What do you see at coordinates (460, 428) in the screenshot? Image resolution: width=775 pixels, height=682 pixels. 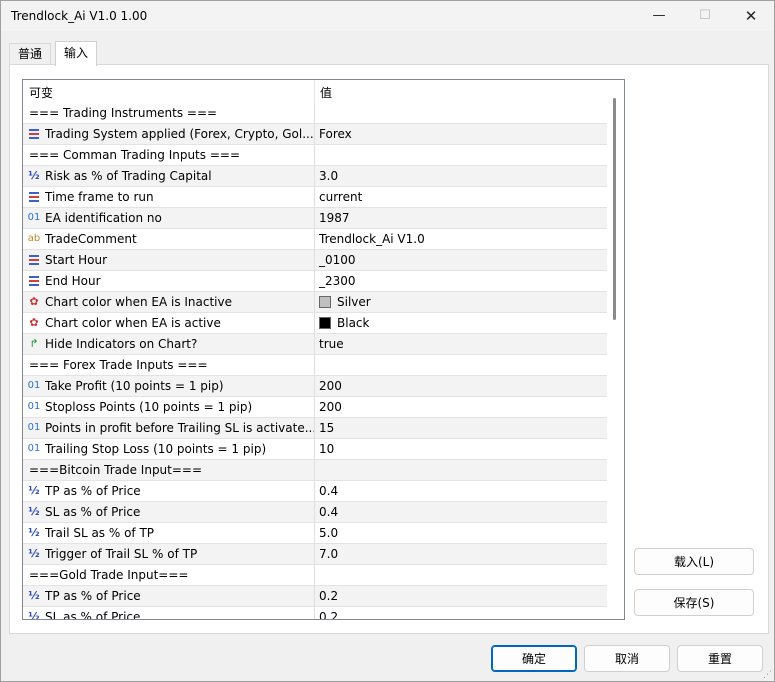 I see `parameter-value-cell: 15` at bounding box center [460, 428].